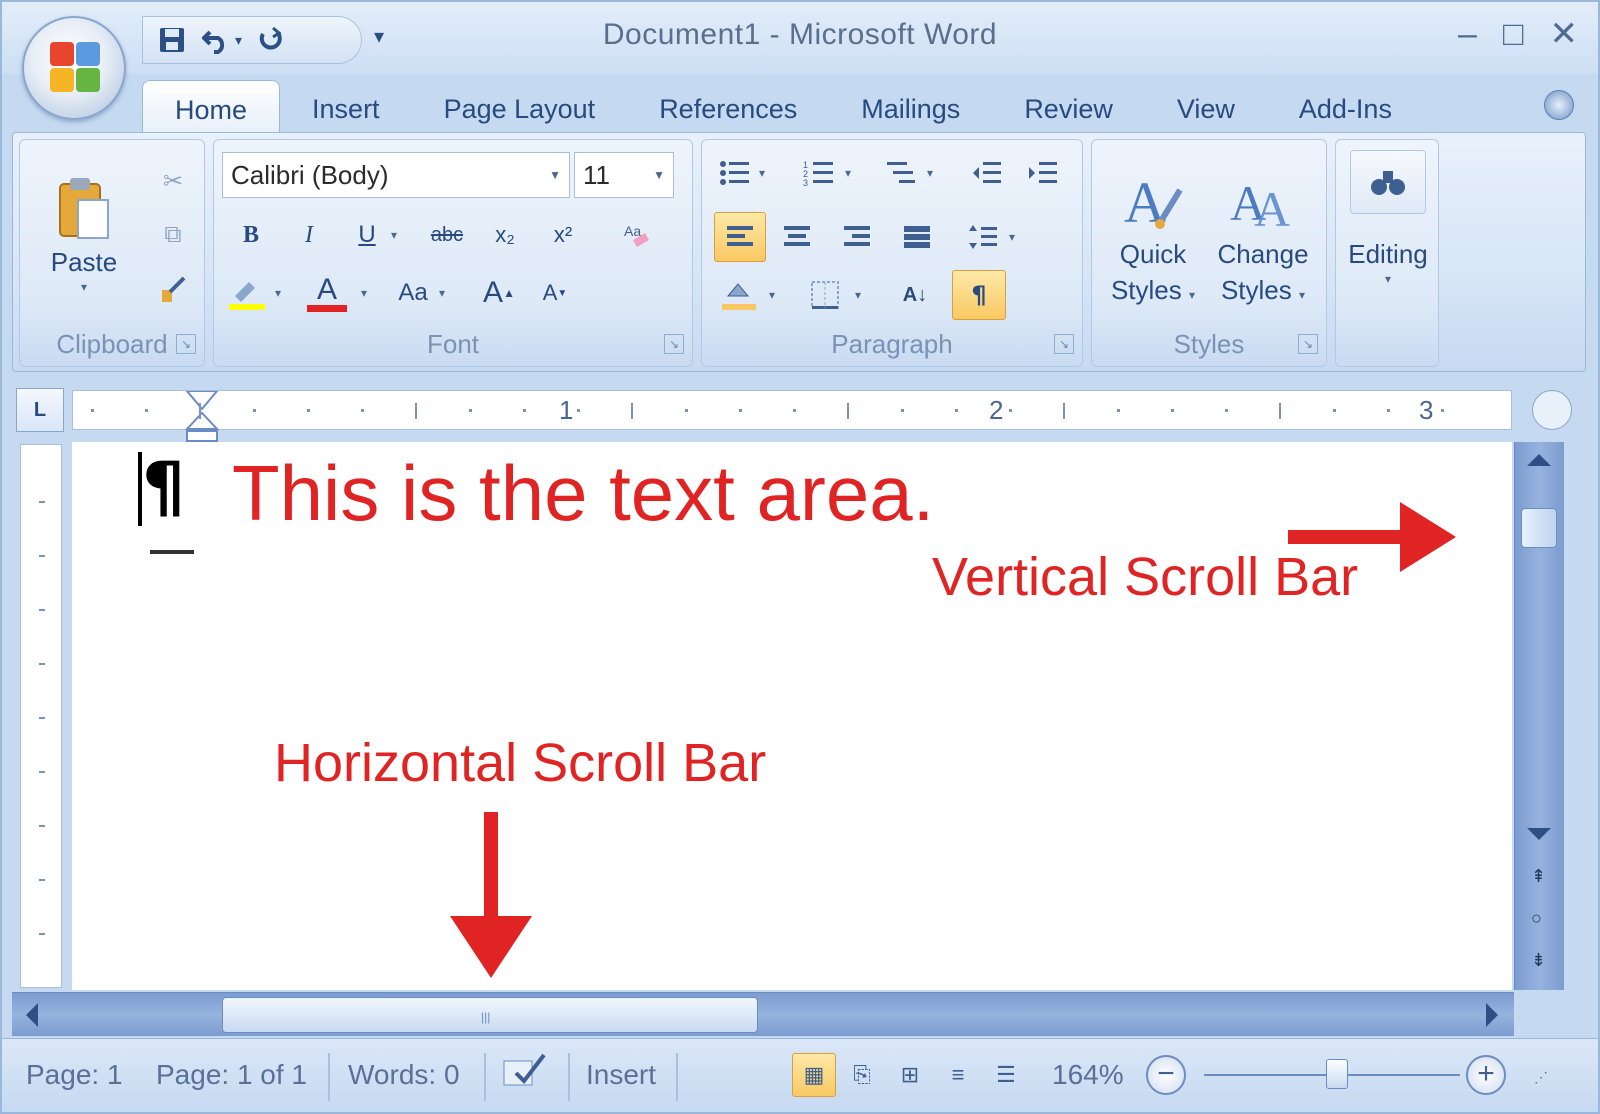 Image resolution: width=1600 pixels, height=1114 pixels. Describe the element at coordinates (797, 237) in the screenshot. I see `align-center-icon` at that location.